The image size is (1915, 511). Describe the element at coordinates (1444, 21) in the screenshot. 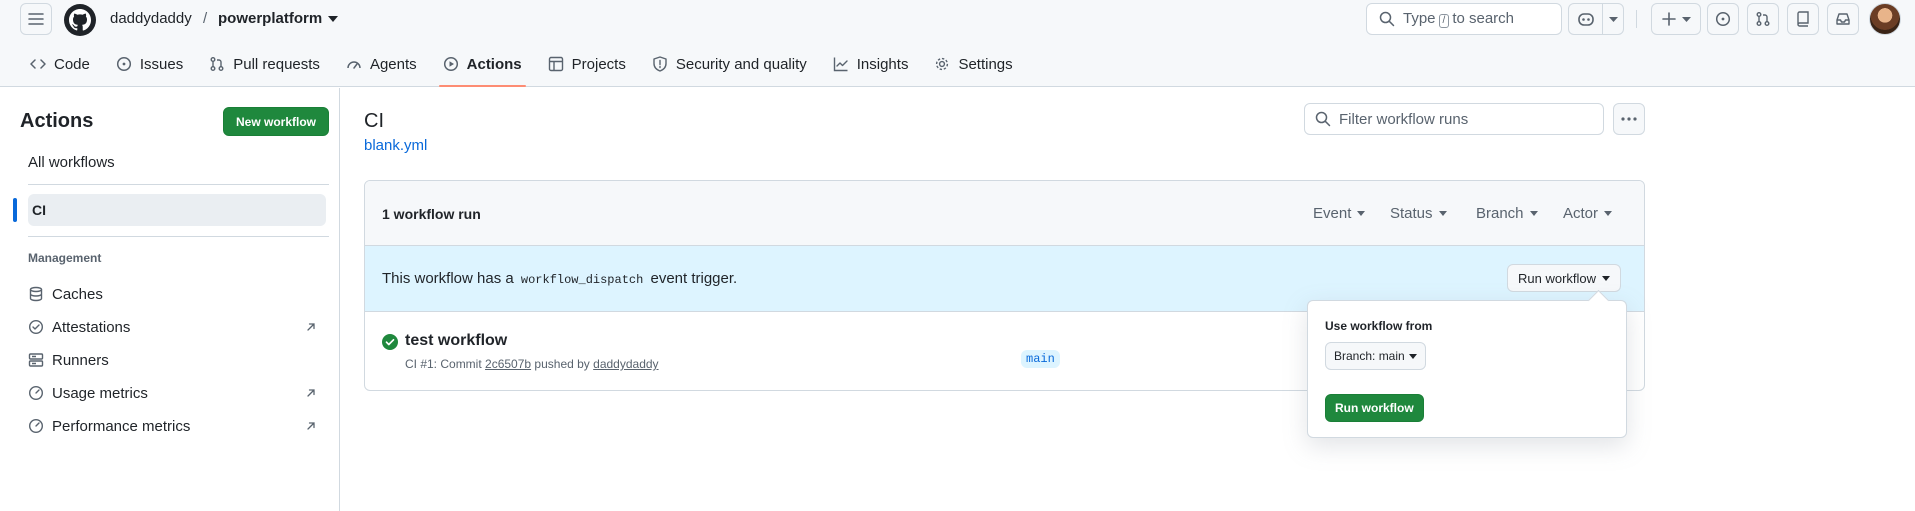

I see `search-shortcut-key: /` at that location.